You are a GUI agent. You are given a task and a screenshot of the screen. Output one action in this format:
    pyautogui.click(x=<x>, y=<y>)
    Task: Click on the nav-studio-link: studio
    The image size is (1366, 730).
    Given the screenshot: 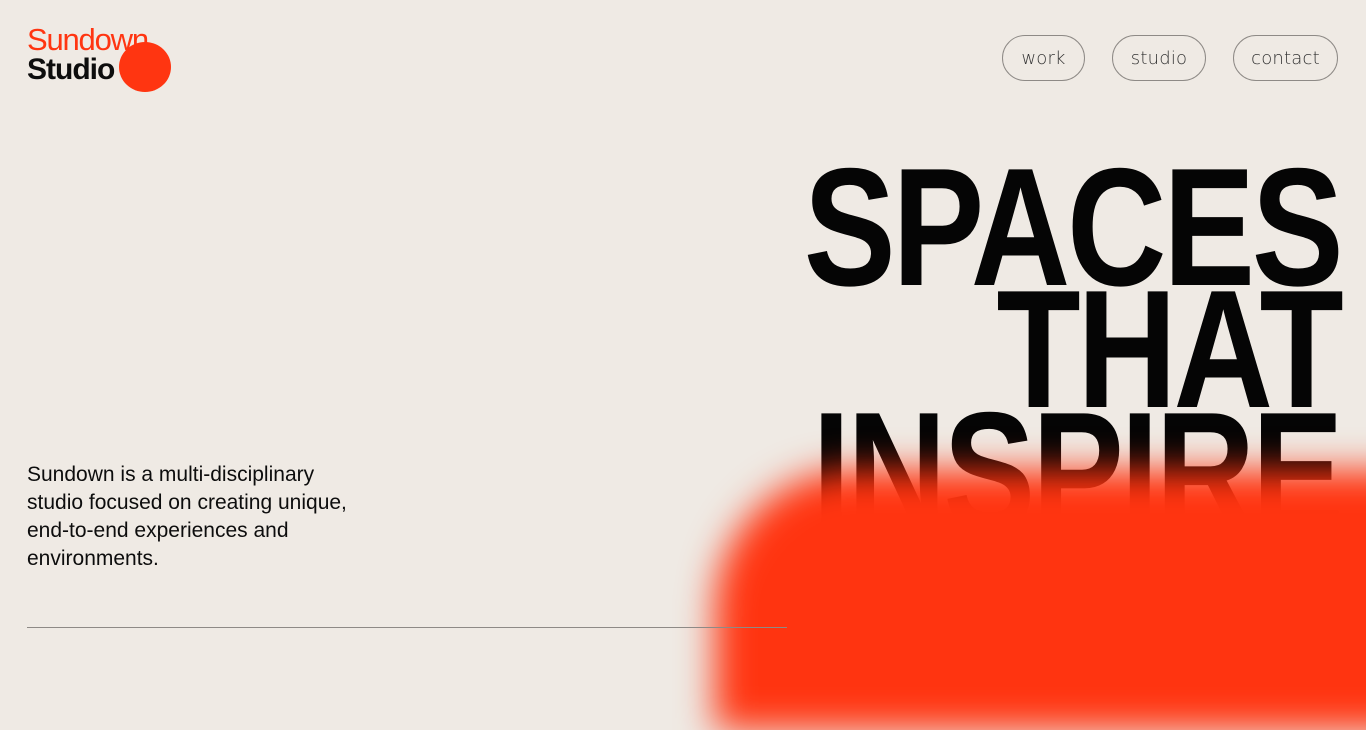 What is the action you would take?
    pyautogui.click(x=1159, y=58)
    